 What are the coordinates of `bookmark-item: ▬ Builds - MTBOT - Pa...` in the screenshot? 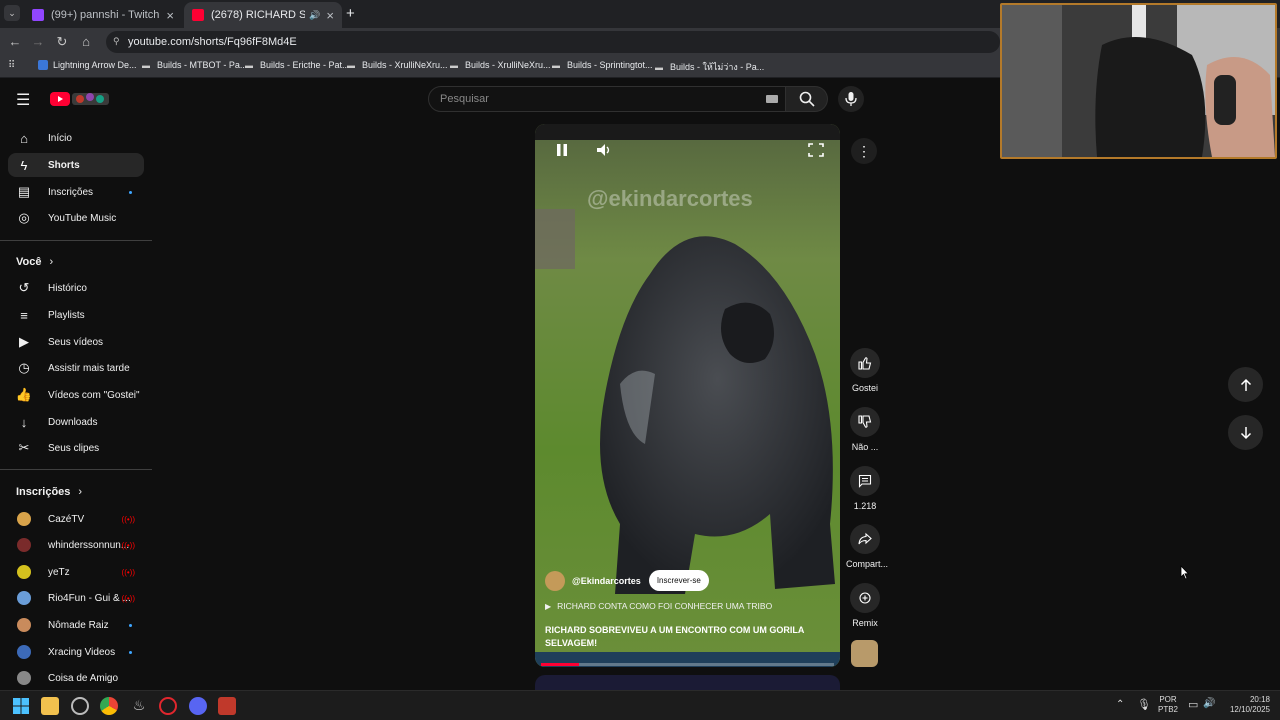 It's located at (194, 65).